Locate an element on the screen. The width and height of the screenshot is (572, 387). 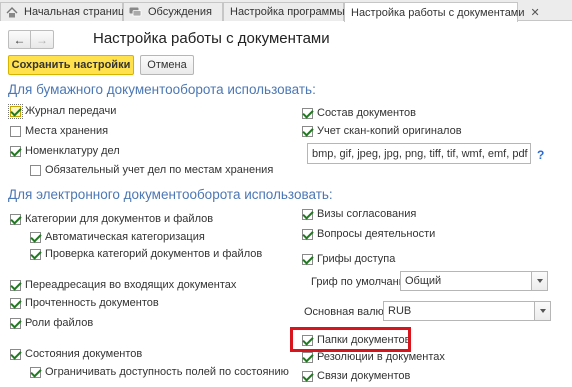
checkbox-category-check: Проверка категорий документов и файлов is located at coordinates (146, 254).